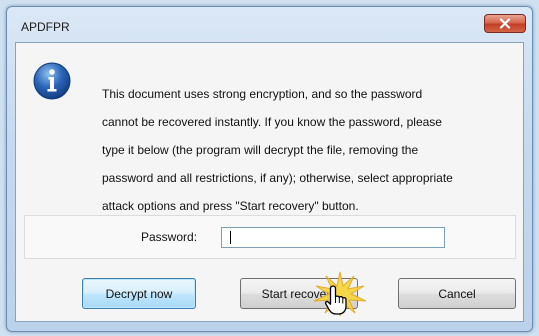 Image resolution: width=539 pixels, height=336 pixels. I want to click on password-input, so click(333, 237).